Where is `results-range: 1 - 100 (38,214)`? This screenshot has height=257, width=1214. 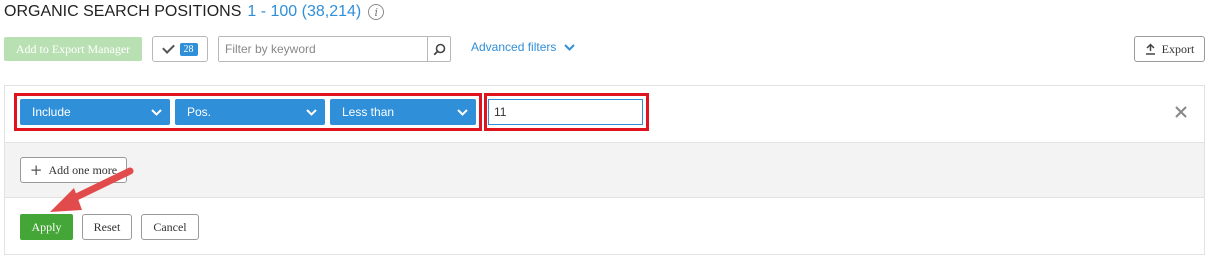 results-range: 1 - 100 (38,214) is located at coordinates (304, 11).